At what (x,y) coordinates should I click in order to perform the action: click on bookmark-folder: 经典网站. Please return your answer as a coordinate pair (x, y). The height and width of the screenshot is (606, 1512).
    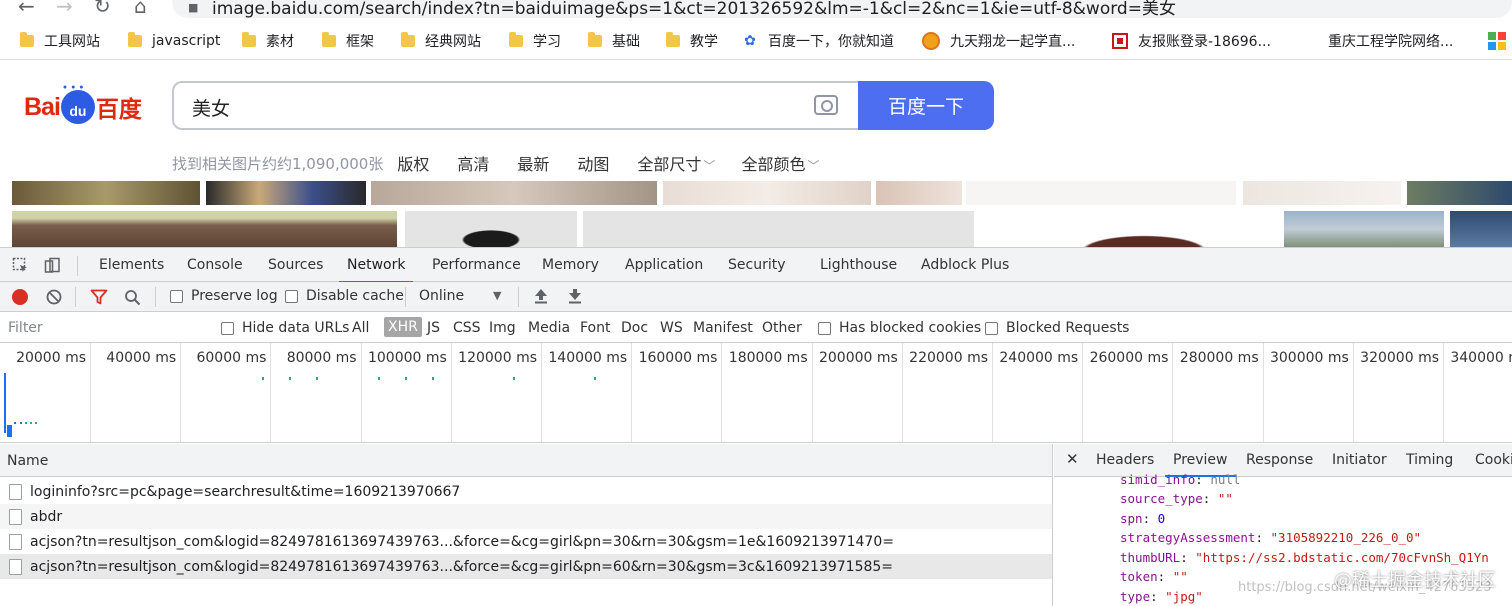
    Looking at the image, I should click on (441, 41).